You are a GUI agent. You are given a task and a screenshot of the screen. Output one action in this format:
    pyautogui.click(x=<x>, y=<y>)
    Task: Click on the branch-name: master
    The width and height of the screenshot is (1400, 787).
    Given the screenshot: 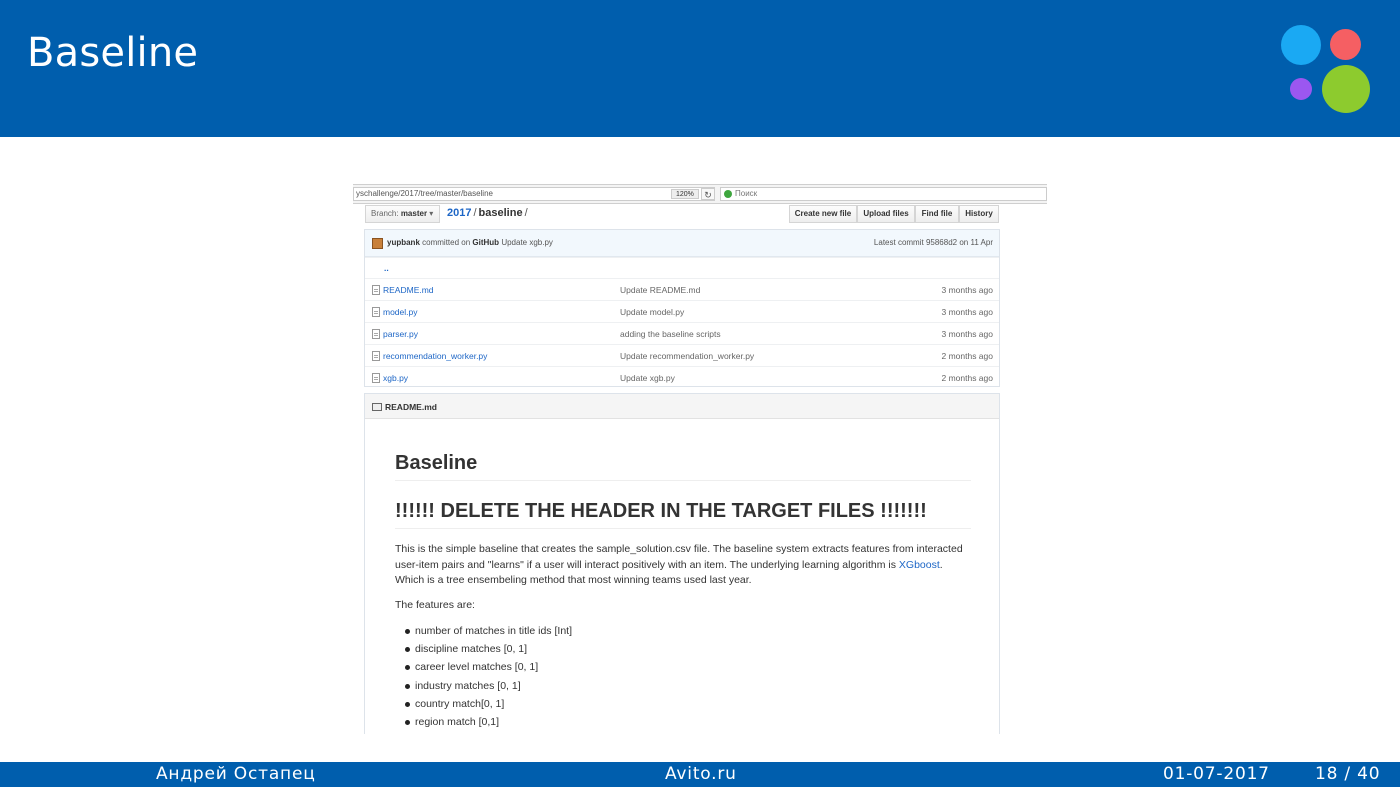 What is the action you would take?
    pyautogui.click(x=414, y=213)
    